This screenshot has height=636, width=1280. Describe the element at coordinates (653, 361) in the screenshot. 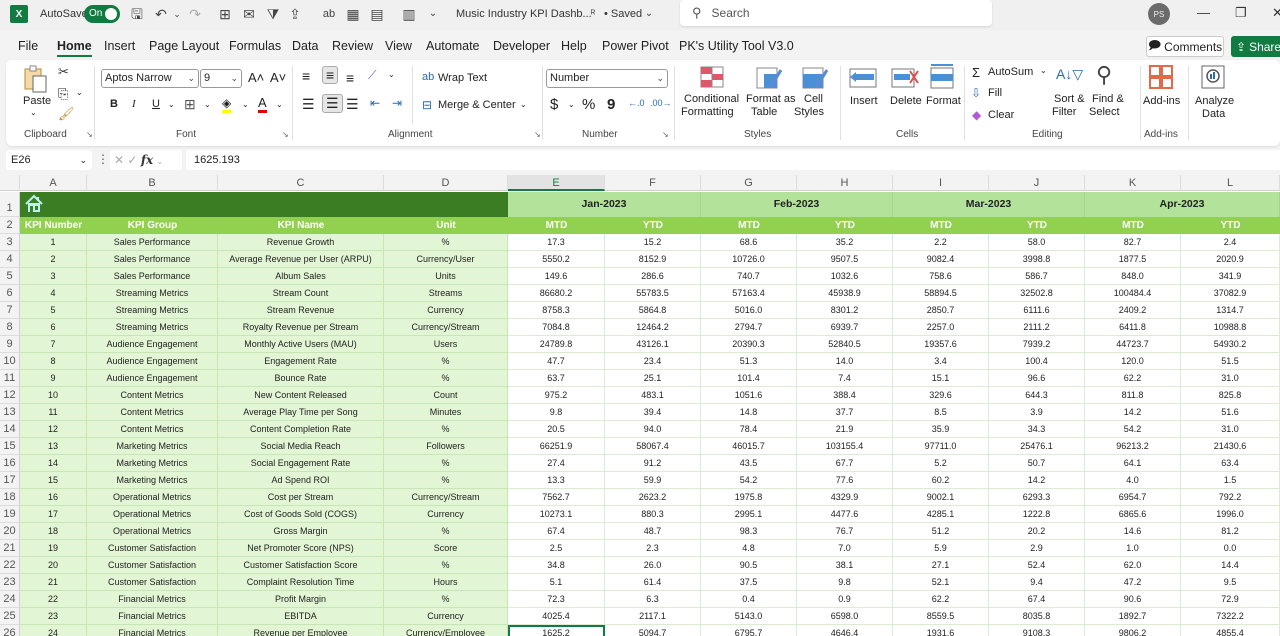

I see `value-cell: 23.4` at that location.